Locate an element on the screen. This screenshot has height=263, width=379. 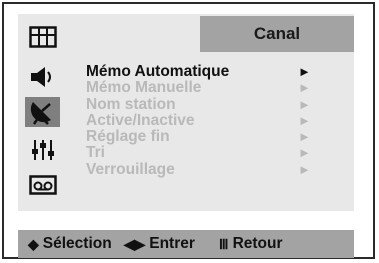
help-select: ◆ Sélection is located at coordinates (70, 244).